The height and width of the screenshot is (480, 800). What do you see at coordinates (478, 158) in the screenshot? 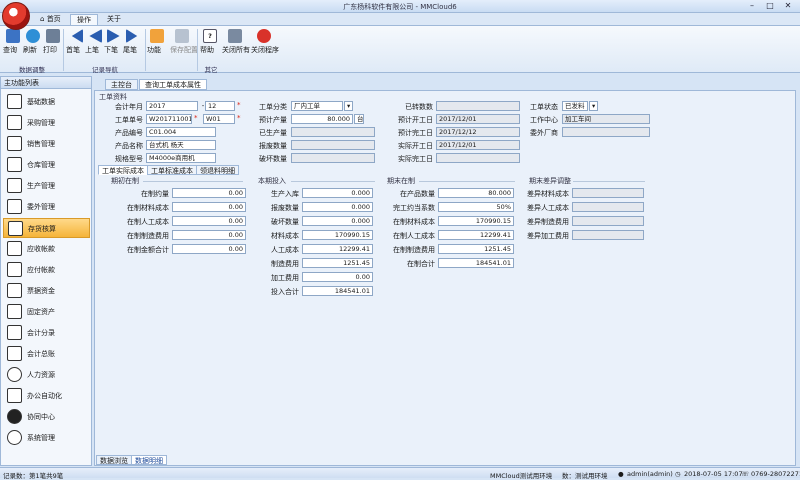
I see `actual-finish-input` at bounding box center [478, 158].